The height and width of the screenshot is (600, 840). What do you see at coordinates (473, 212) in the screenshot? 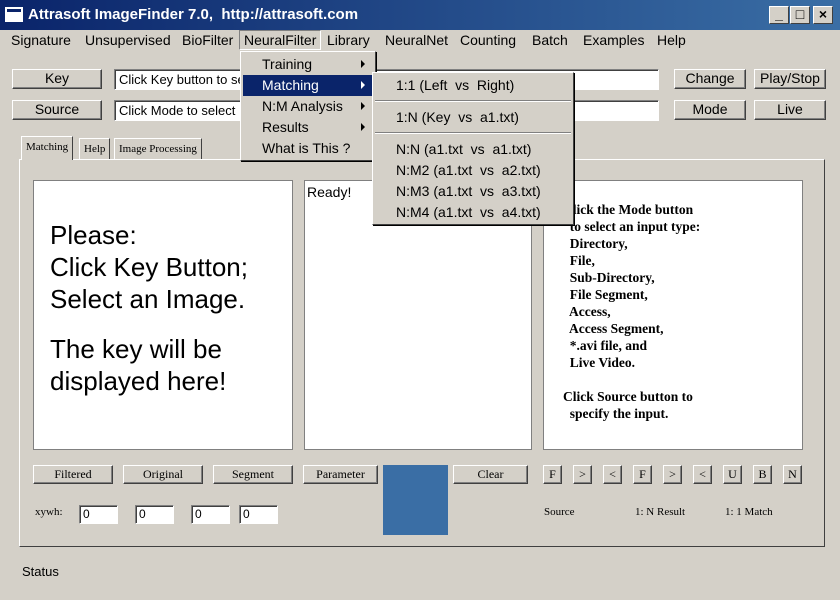
I see `menu-item-n-m4: N:M4 (a1.txt vs a4.txt)` at bounding box center [473, 212].